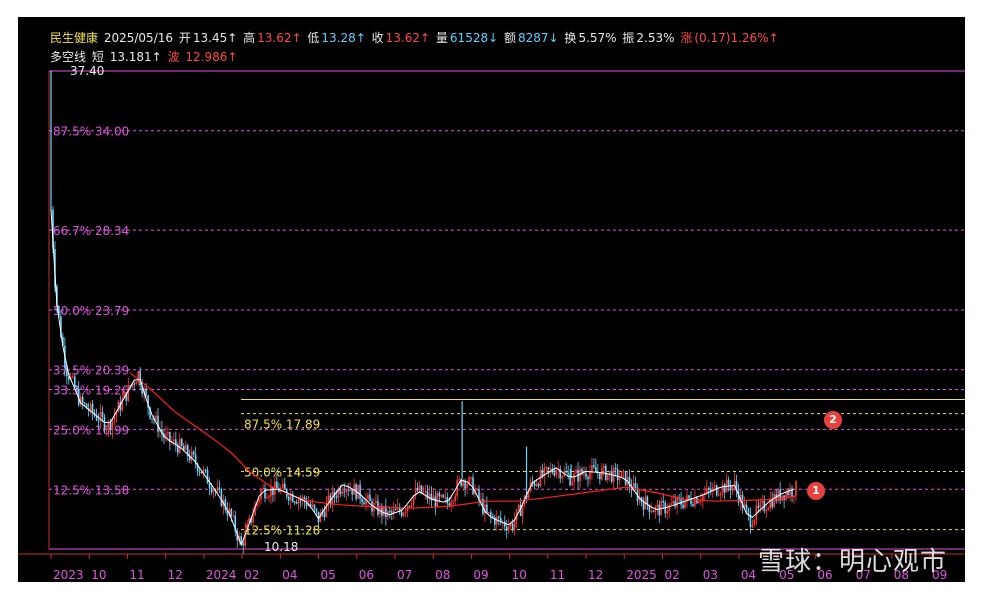  I want to click on change-value: (0.17)1.26%↑, so click(736, 38).